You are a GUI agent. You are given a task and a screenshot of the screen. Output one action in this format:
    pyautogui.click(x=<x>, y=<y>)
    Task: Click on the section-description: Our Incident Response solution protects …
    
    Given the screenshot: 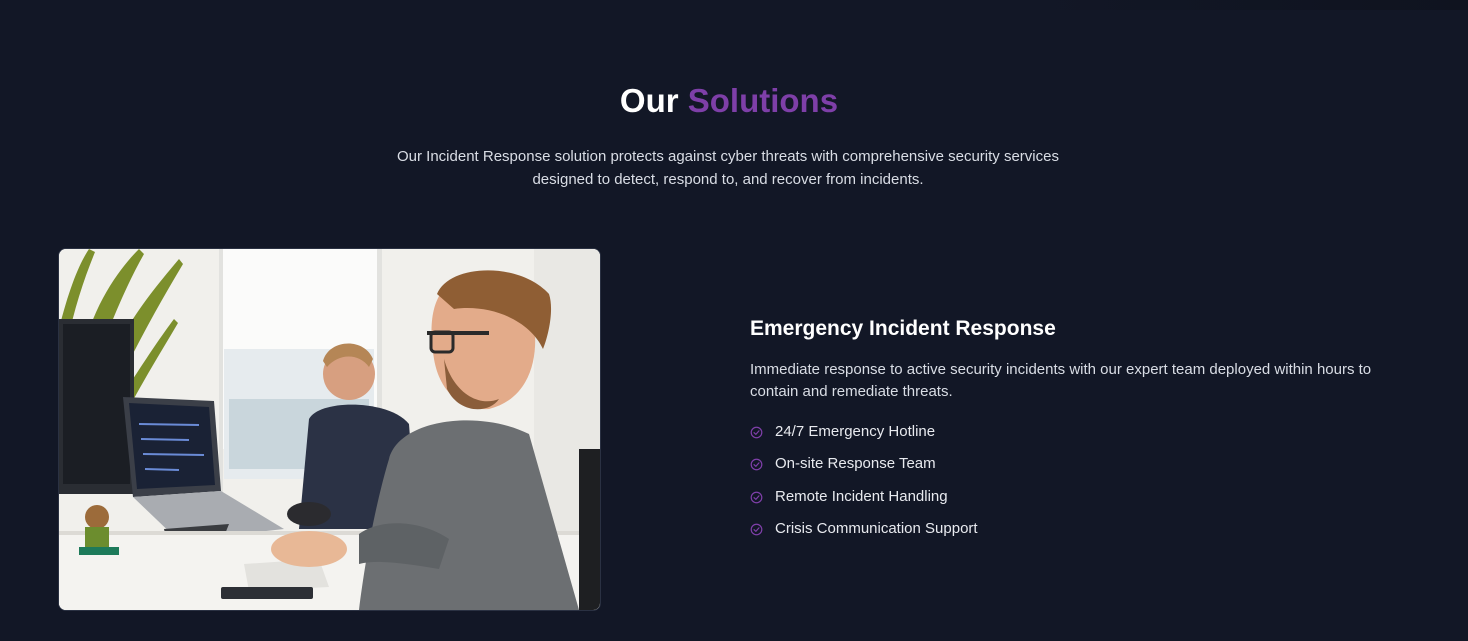 What is the action you would take?
    pyautogui.click(x=728, y=168)
    